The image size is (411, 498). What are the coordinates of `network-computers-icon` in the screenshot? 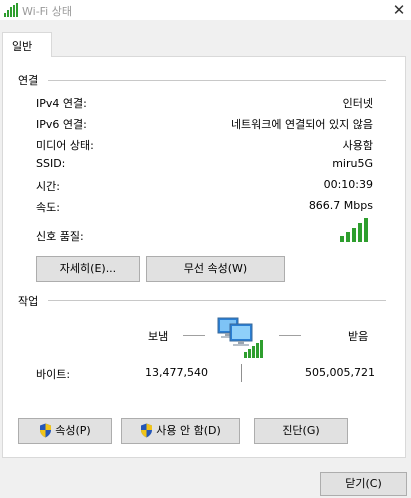 It's located at (240, 337).